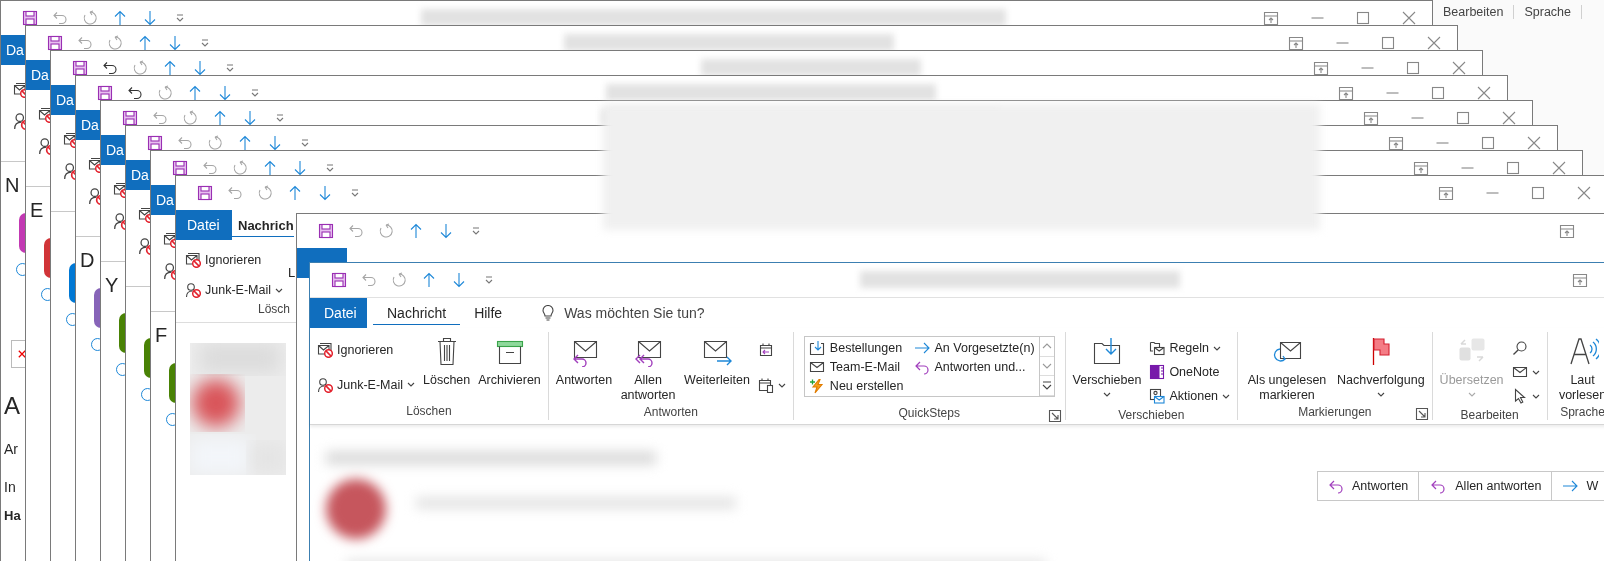 Image resolution: width=1604 pixels, height=561 pixels. Describe the element at coordinates (856, 347) in the screenshot. I see `quickstep-item: Bestellungen` at that location.